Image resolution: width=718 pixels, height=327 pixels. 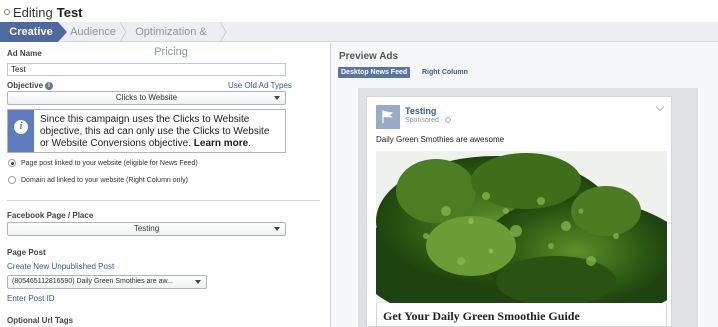 I want to click on ad-name-label: Ad Name, so click(x=24, y=53).